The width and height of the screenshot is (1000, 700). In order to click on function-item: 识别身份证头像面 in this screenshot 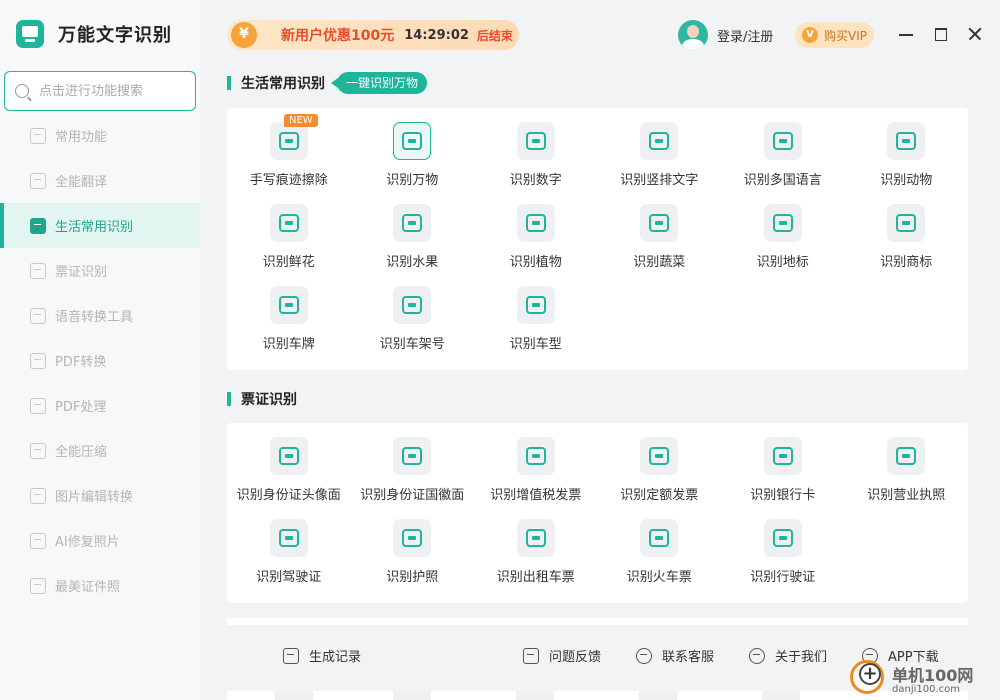, I will do `click(289, 464)`.